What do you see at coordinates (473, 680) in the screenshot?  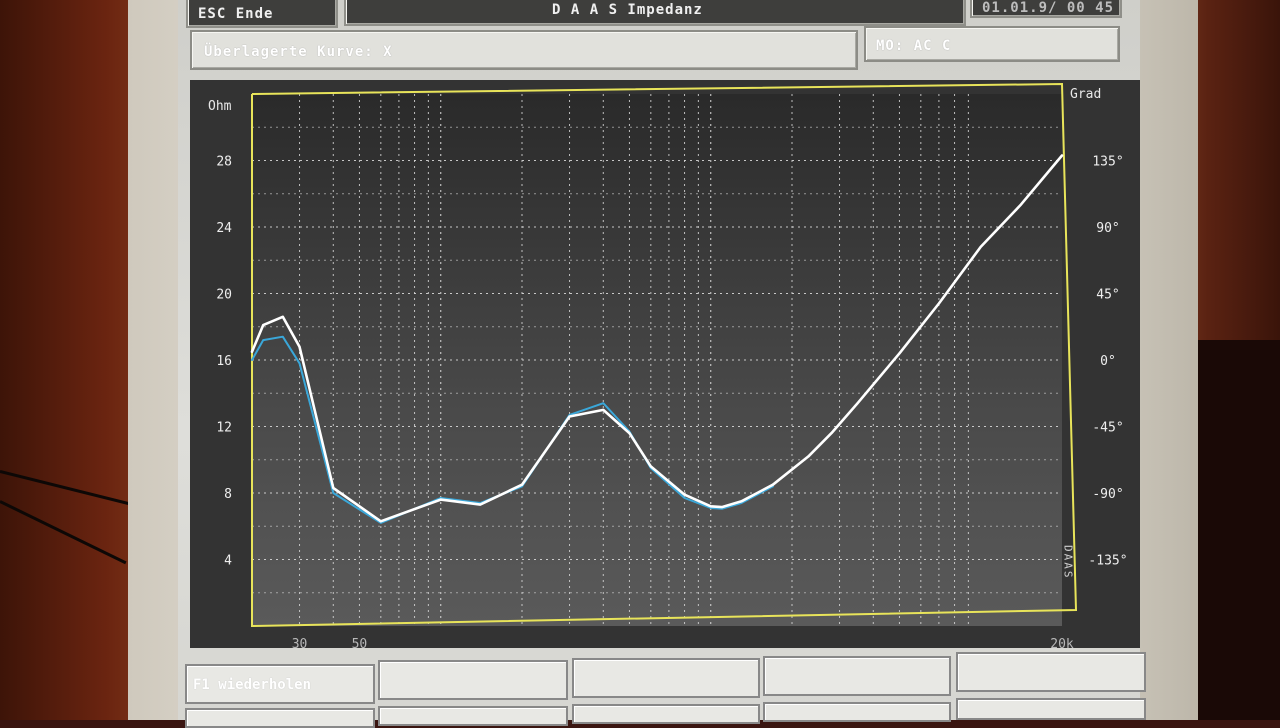 I see `f2-button` at bounding box center [473, 680].